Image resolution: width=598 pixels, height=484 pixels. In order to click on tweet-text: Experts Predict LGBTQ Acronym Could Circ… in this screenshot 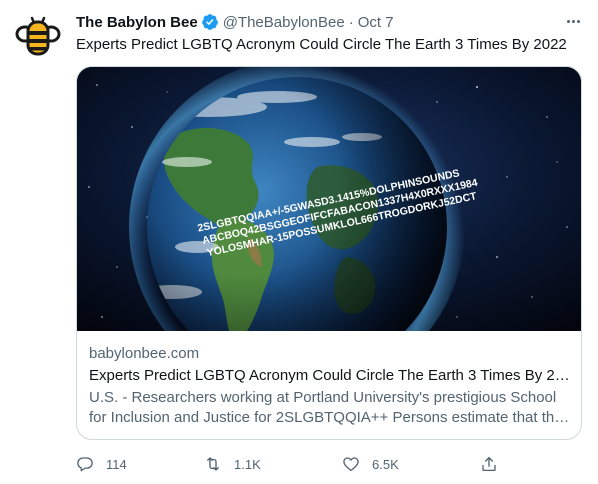, I will do `click(321, 44)`.